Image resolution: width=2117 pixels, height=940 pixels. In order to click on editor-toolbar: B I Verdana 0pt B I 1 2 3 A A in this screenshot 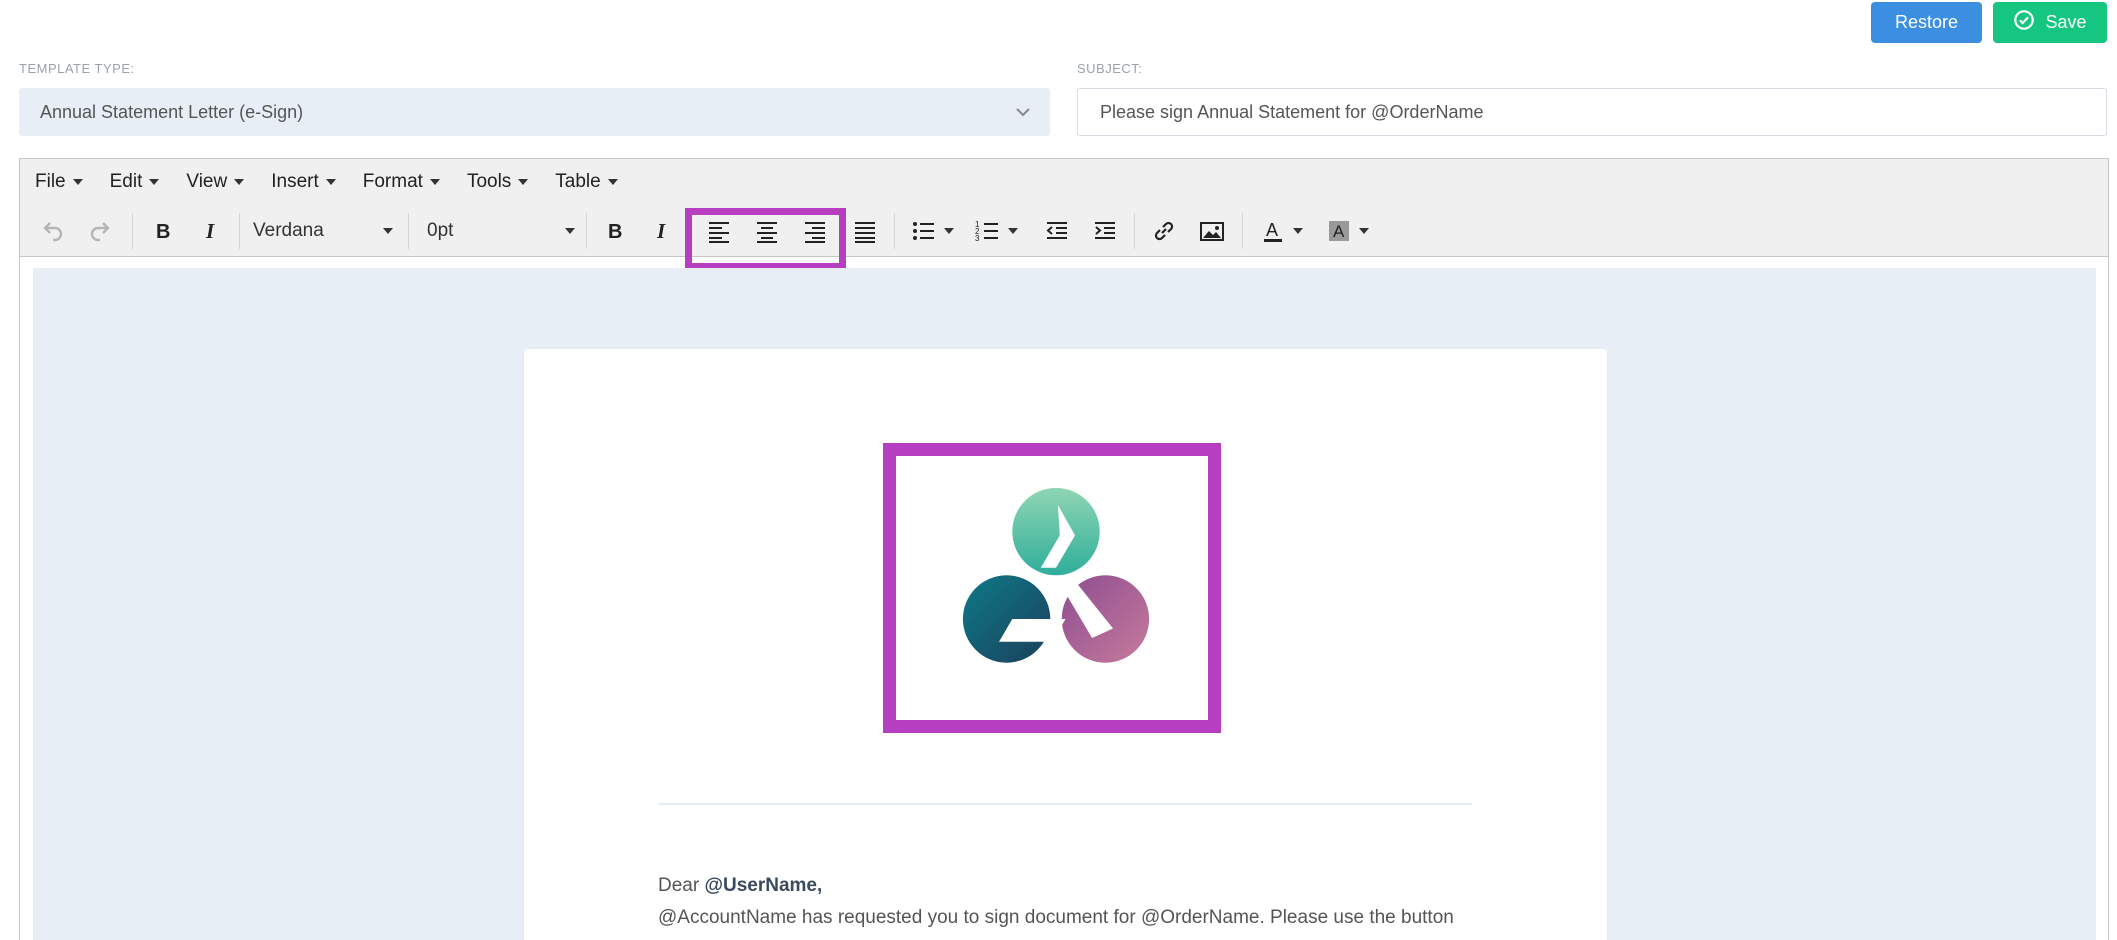, I will do `click(1064, 237)`.